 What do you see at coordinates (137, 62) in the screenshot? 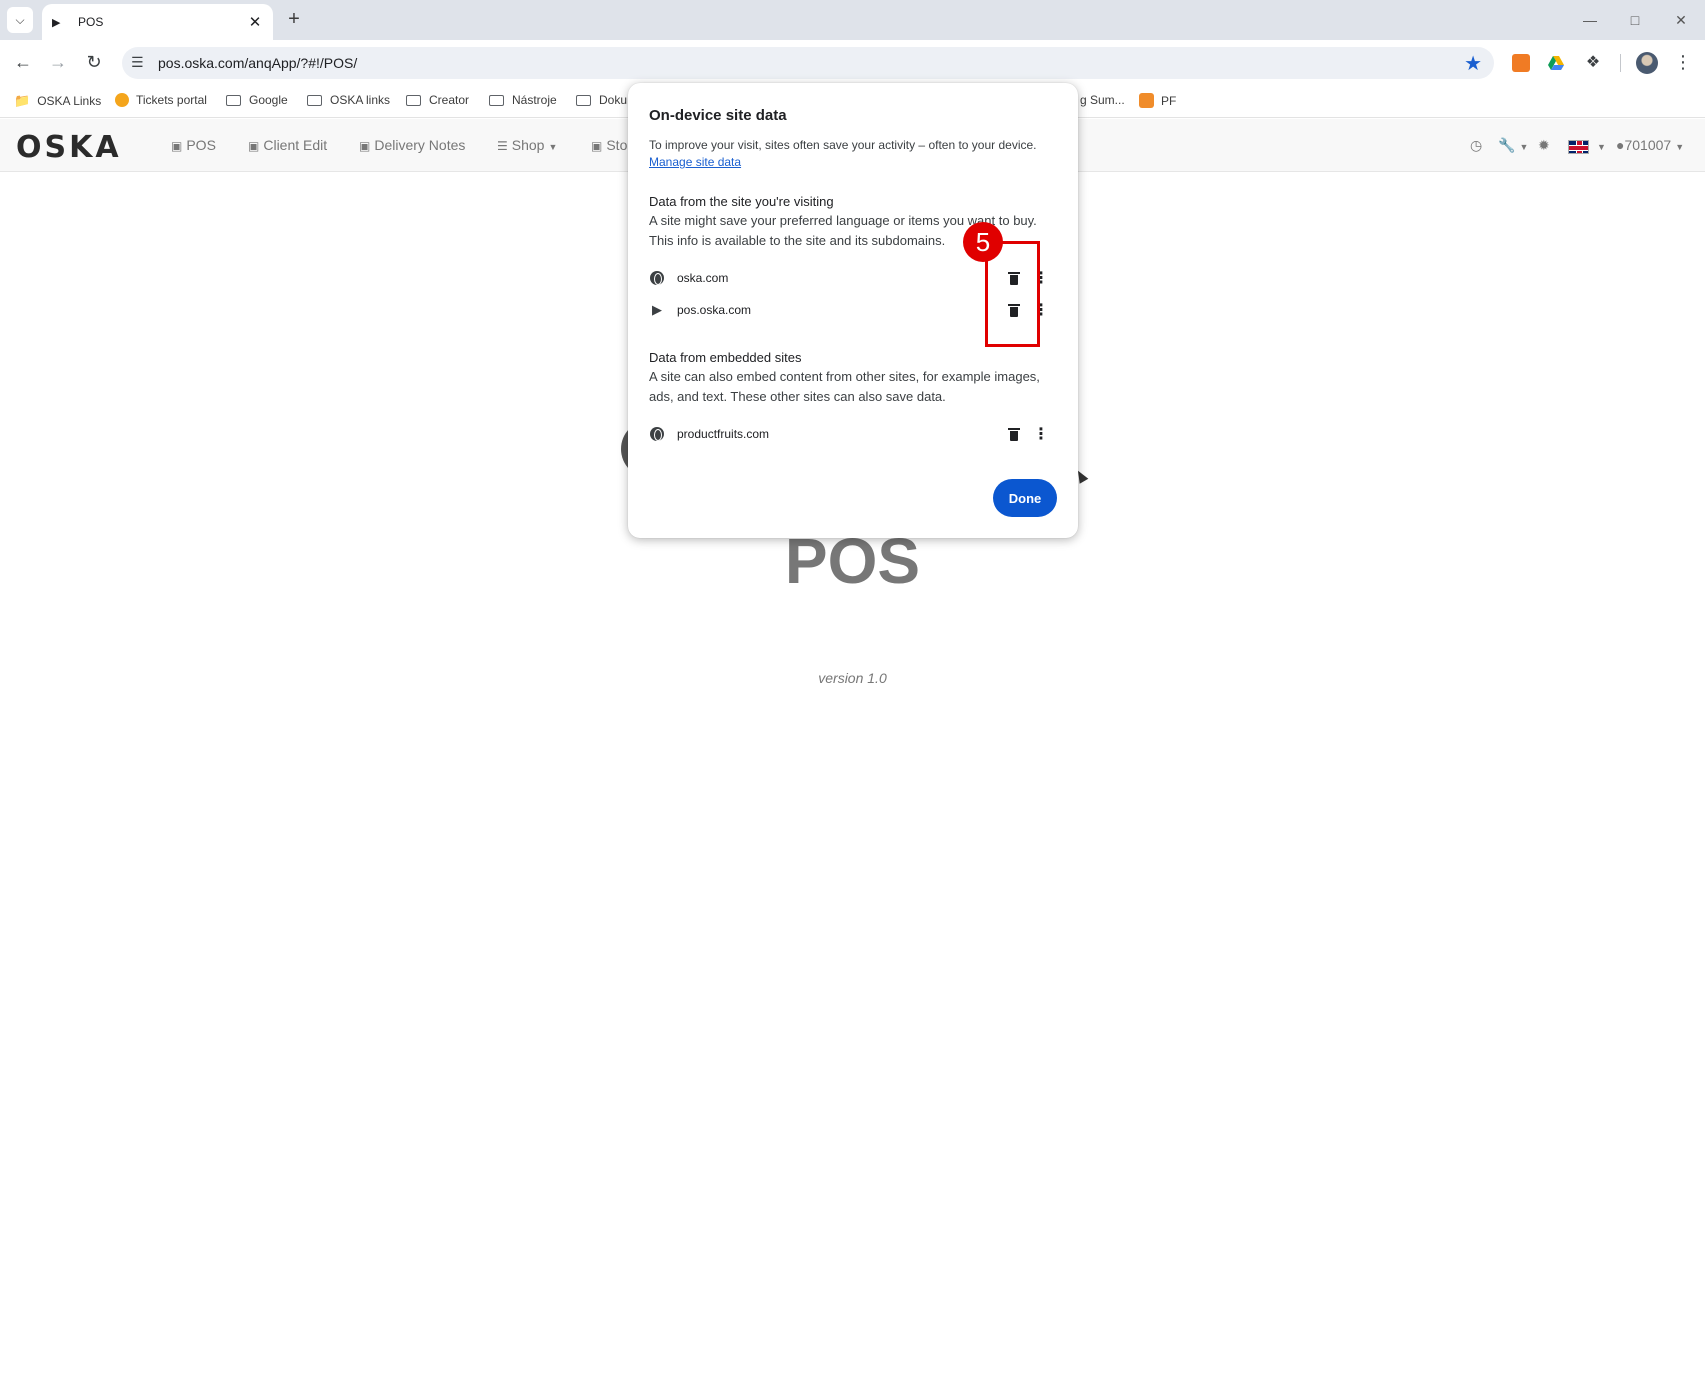
I see `site-info-icon: ☰` at bounding box center [137, 62].